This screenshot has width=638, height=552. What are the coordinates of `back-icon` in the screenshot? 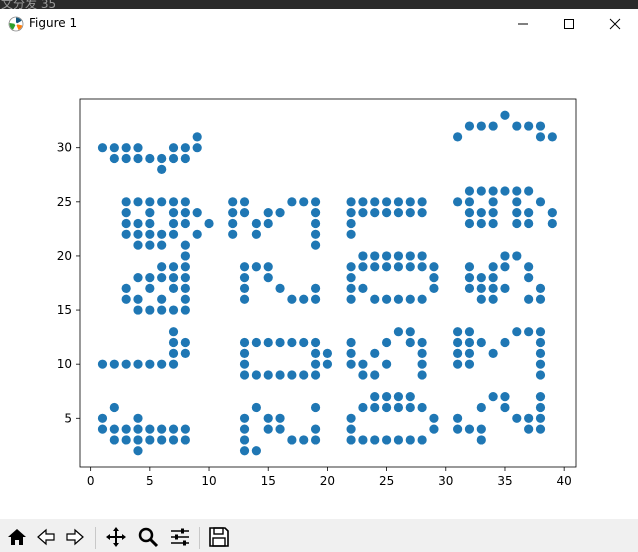 It's located at (46, 537).